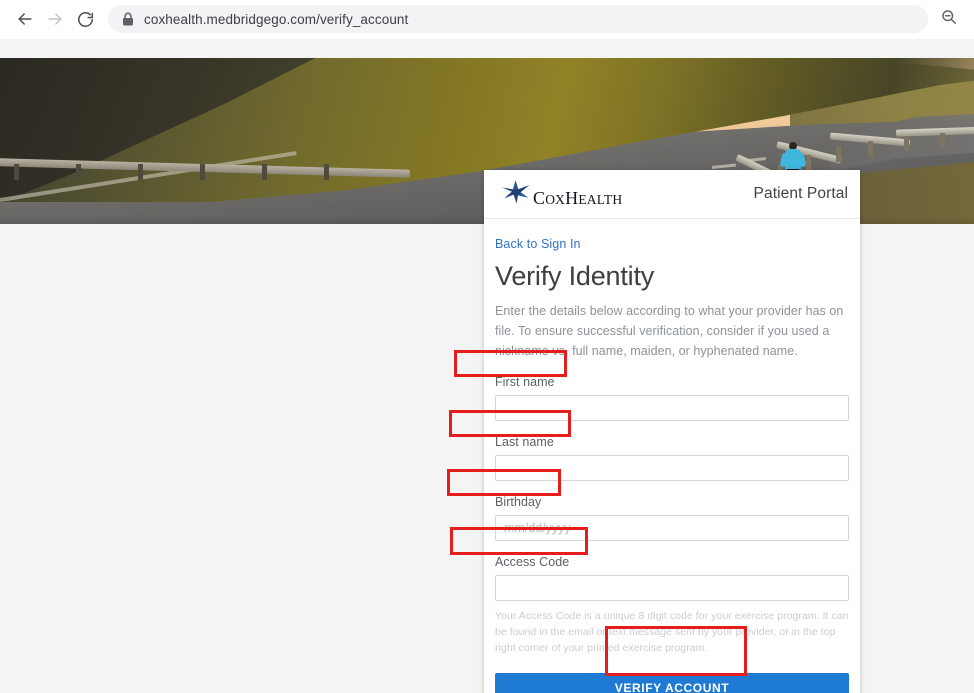 Image resolution: width=974 pixels, height=693 pixels. Describe the element at coordinates (572, 198) in the screenshot. I see `brand-name-h: H` at that location.